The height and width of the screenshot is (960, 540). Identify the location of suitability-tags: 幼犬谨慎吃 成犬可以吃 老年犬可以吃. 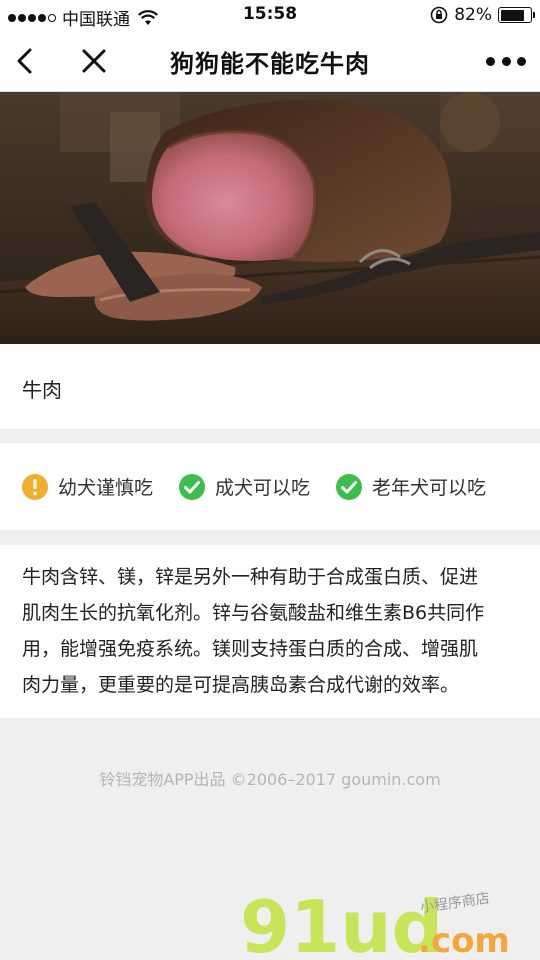
(270, 486).